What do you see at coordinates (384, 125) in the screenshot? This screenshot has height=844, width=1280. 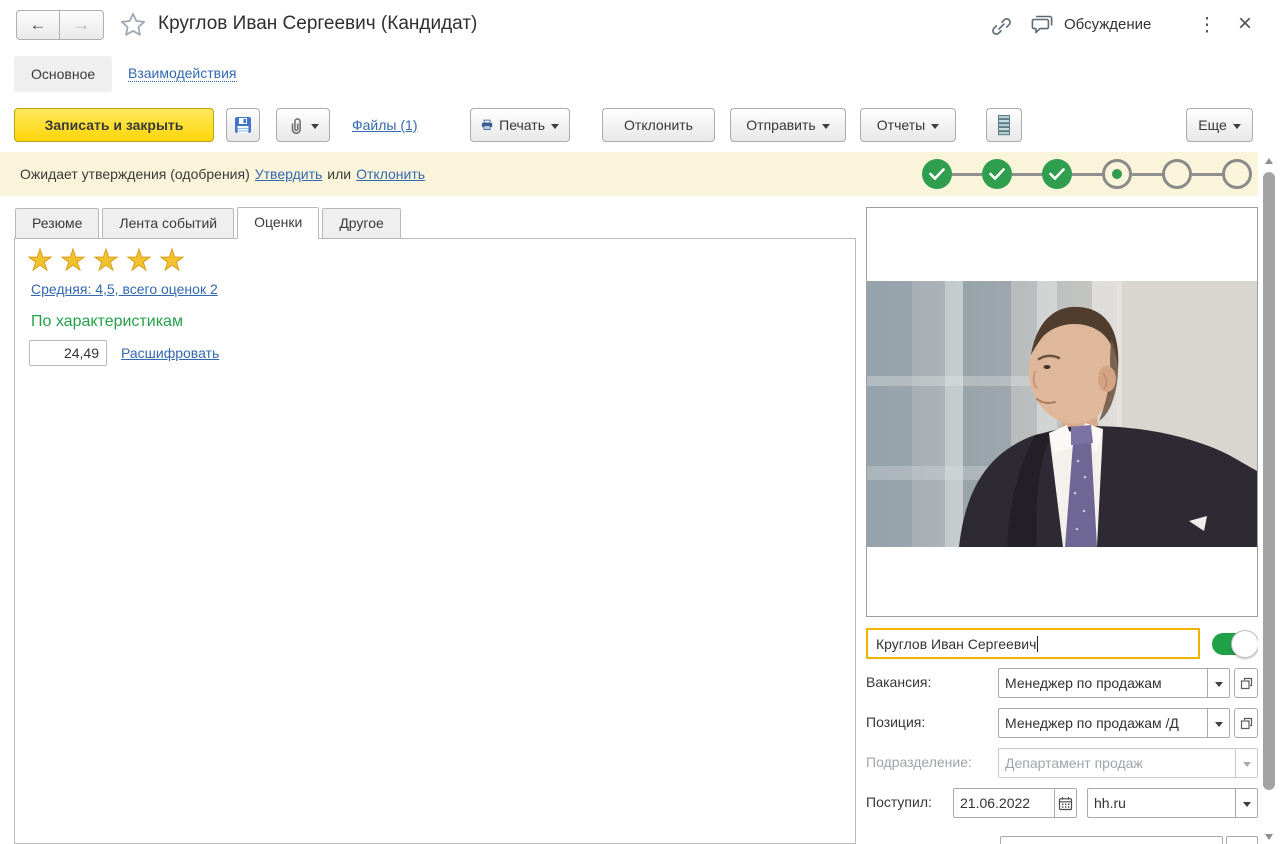 I see `files-link: Файлы (1)` at bounding box center [384, 125].